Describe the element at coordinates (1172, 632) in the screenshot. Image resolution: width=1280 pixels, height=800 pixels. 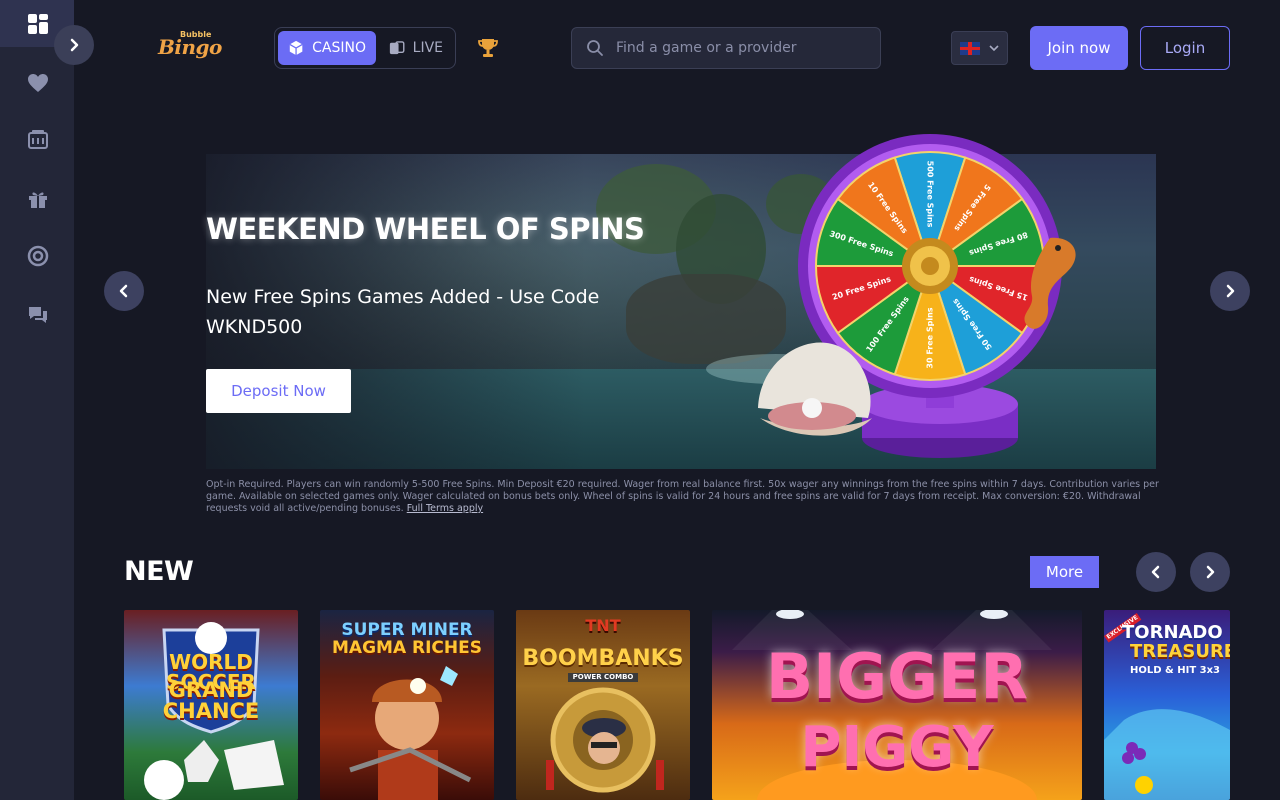
I see `game-title-line1: TORNADO` at that location.